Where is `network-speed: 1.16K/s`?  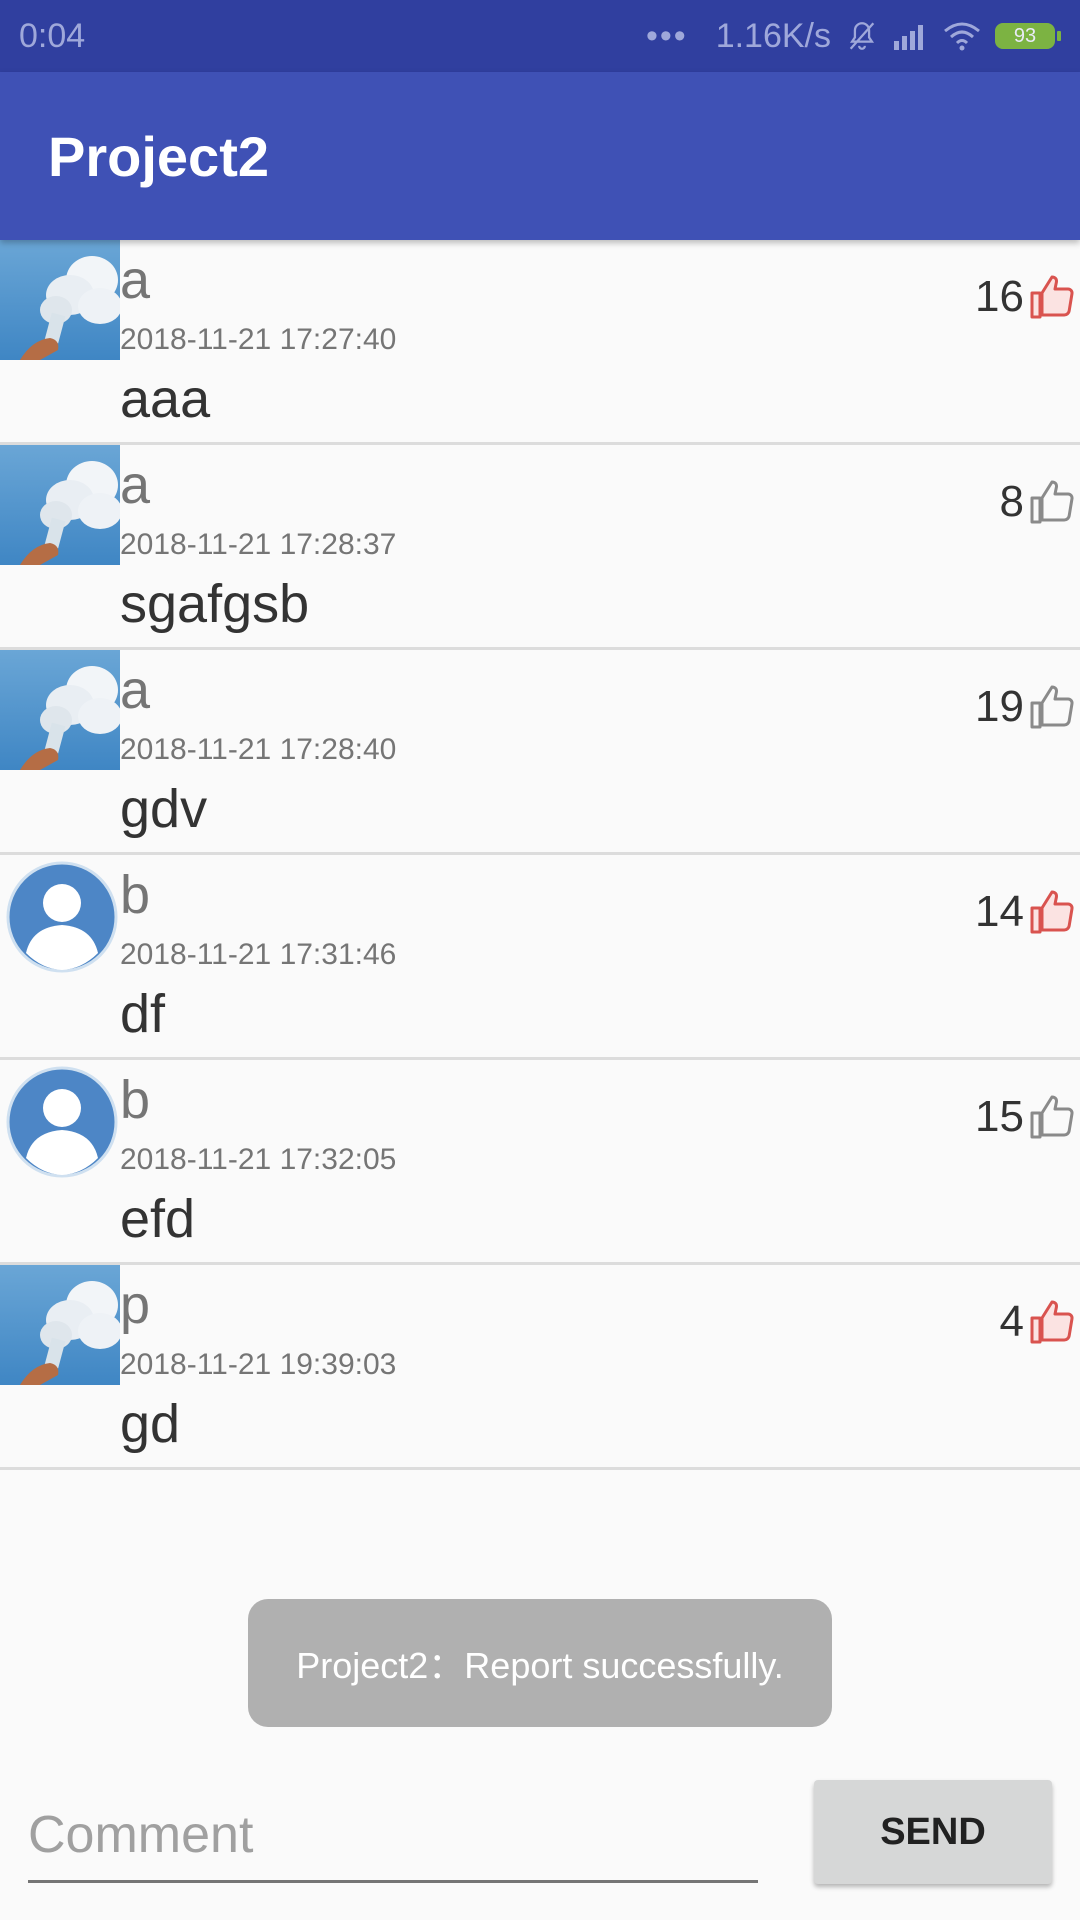
network-speed: 1.16K/s is located at coordinates (773, 35).